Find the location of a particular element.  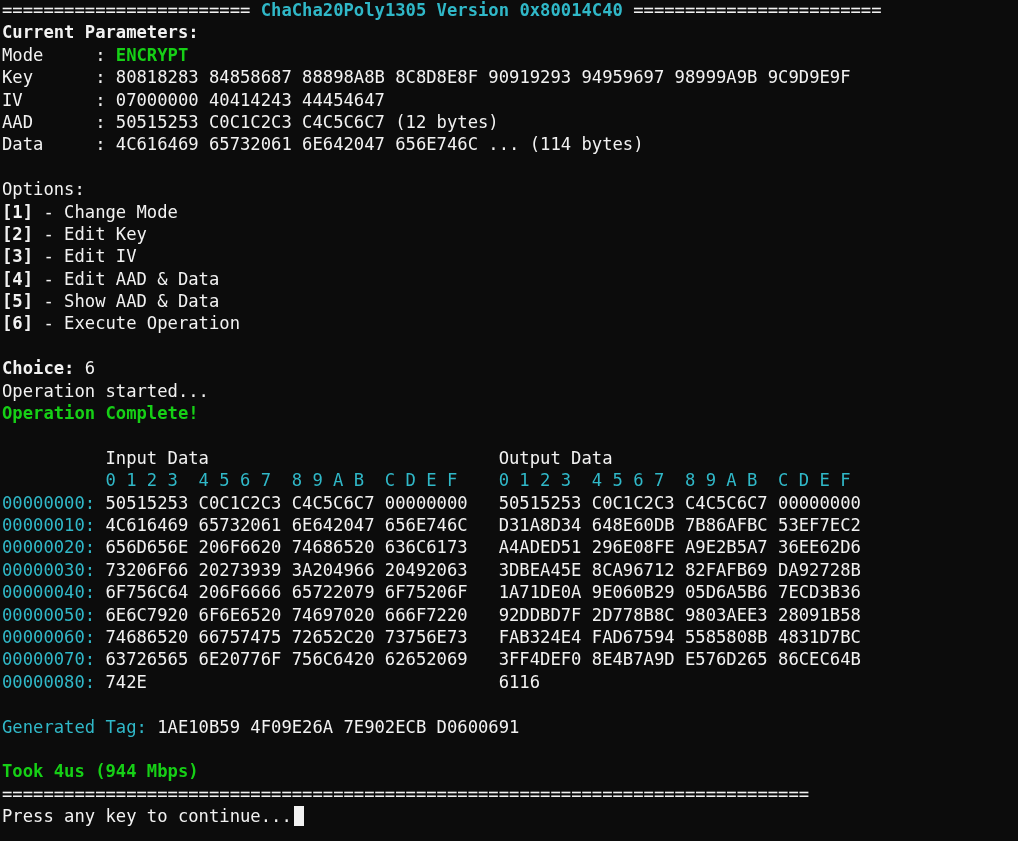

hex-data: 6E6C7920 6F6E6520 74697020 666F7220 is located at coordinates (287, 614).